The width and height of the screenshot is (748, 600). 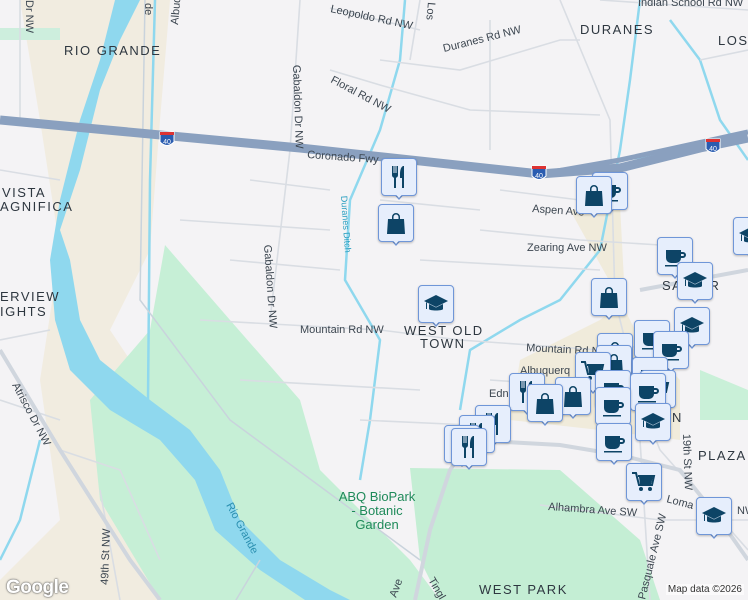 What do you see at coordinates (148, 9) in the screenshot?
I see `label-de-frag: de` at bounding box center [148, 9].